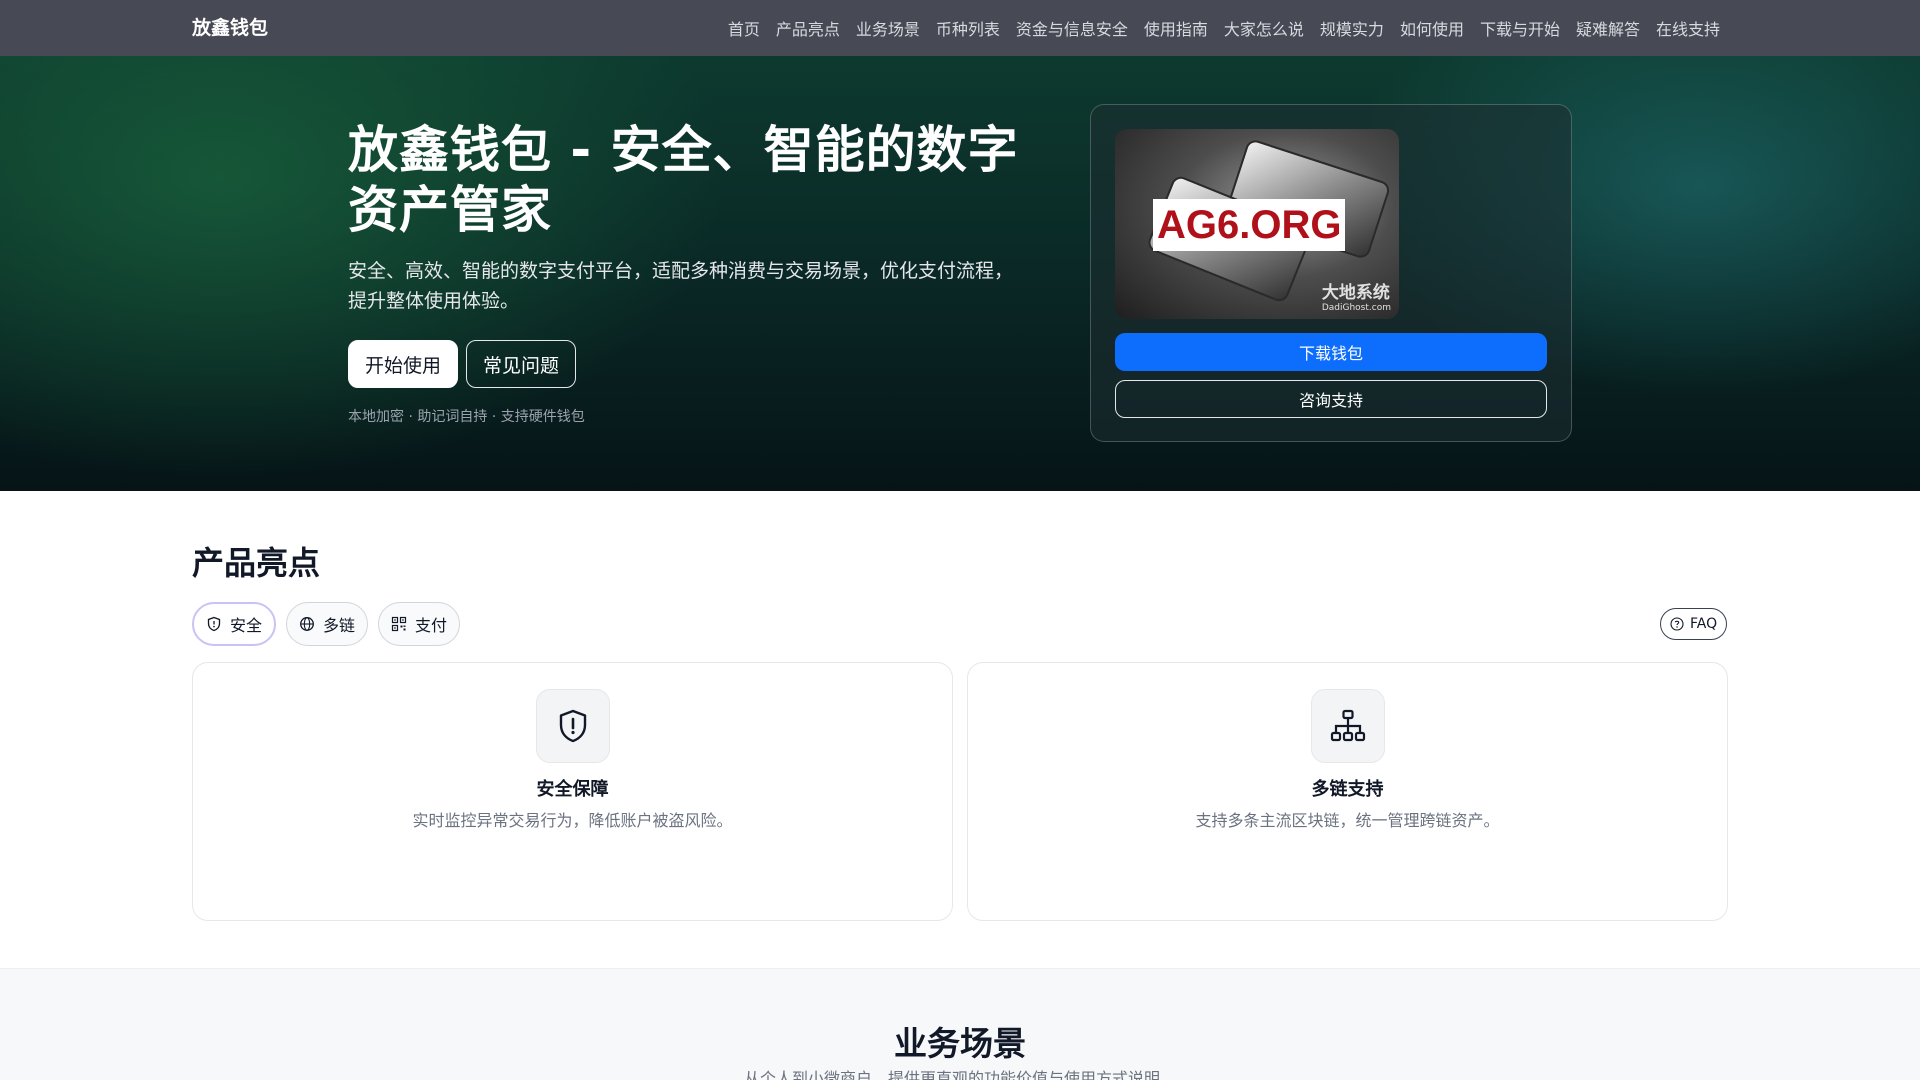 This screenshot has width=1920, height=1080. What do you see at coordinates (888, 28) in the screenshot?
I see `nav-link-scenarios: 业务场景` at bounding box center [888, 28].